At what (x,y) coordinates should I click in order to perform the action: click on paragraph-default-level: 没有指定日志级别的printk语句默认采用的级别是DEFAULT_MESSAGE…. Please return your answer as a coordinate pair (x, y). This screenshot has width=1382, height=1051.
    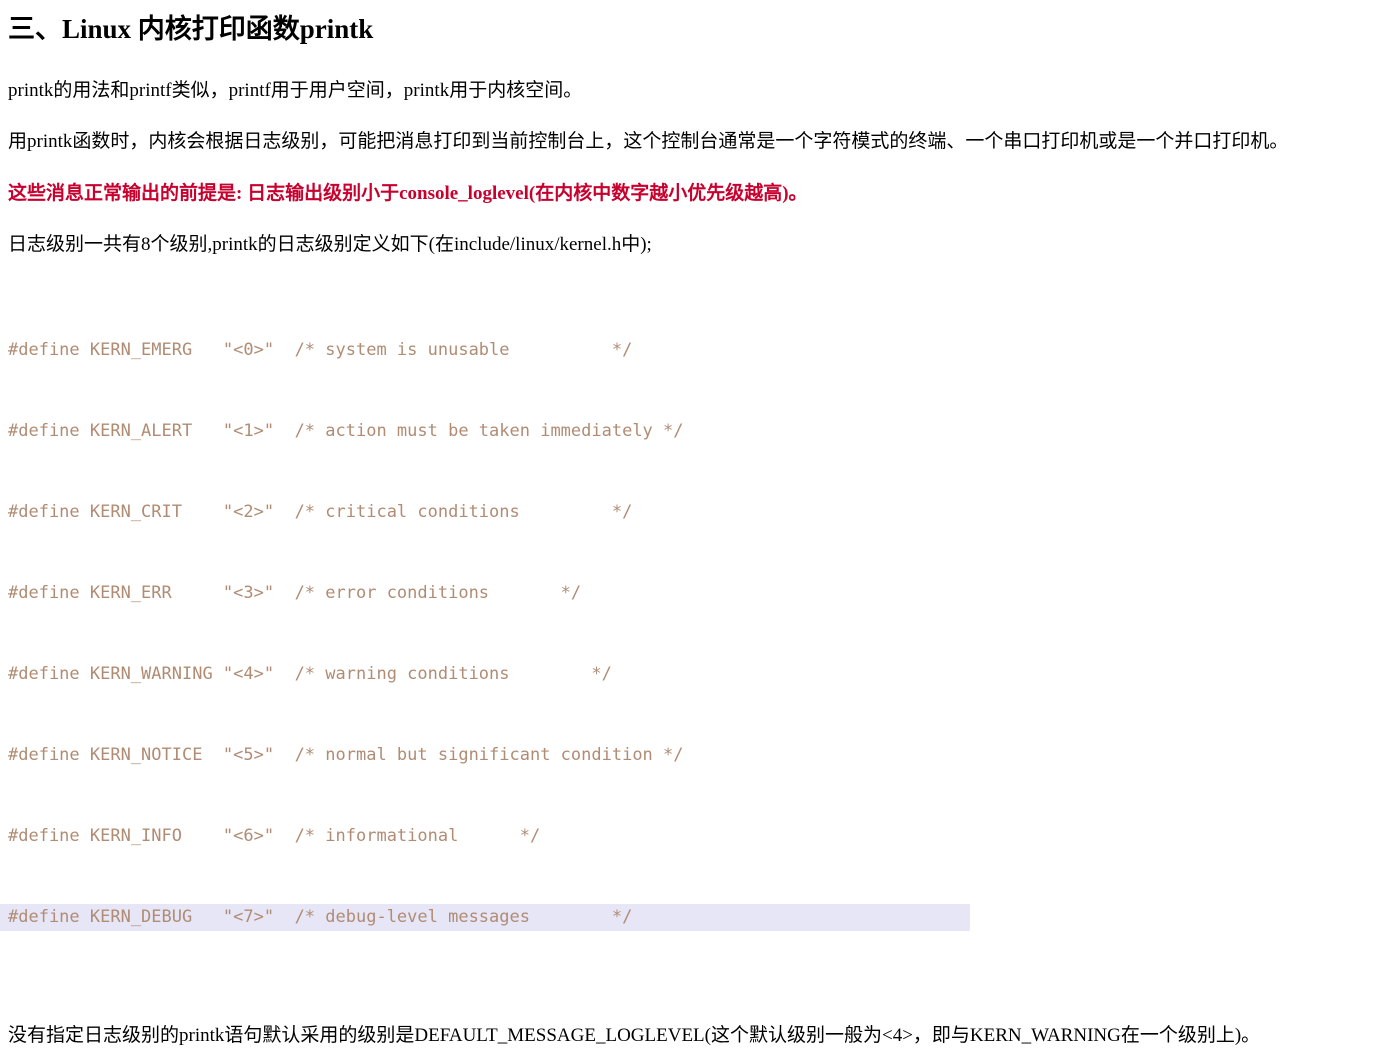
    Looking at the image, I should click on (634, 1035).